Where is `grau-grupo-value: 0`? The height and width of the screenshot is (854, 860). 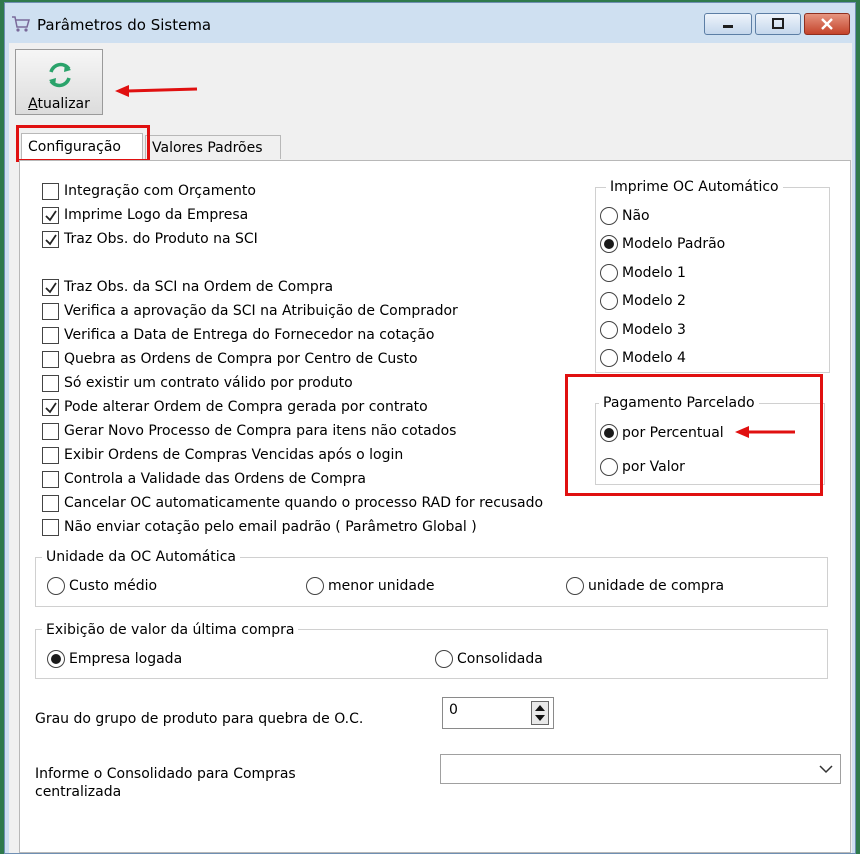 grau-grupo-value: 0 is located at coordinates (453, 710).